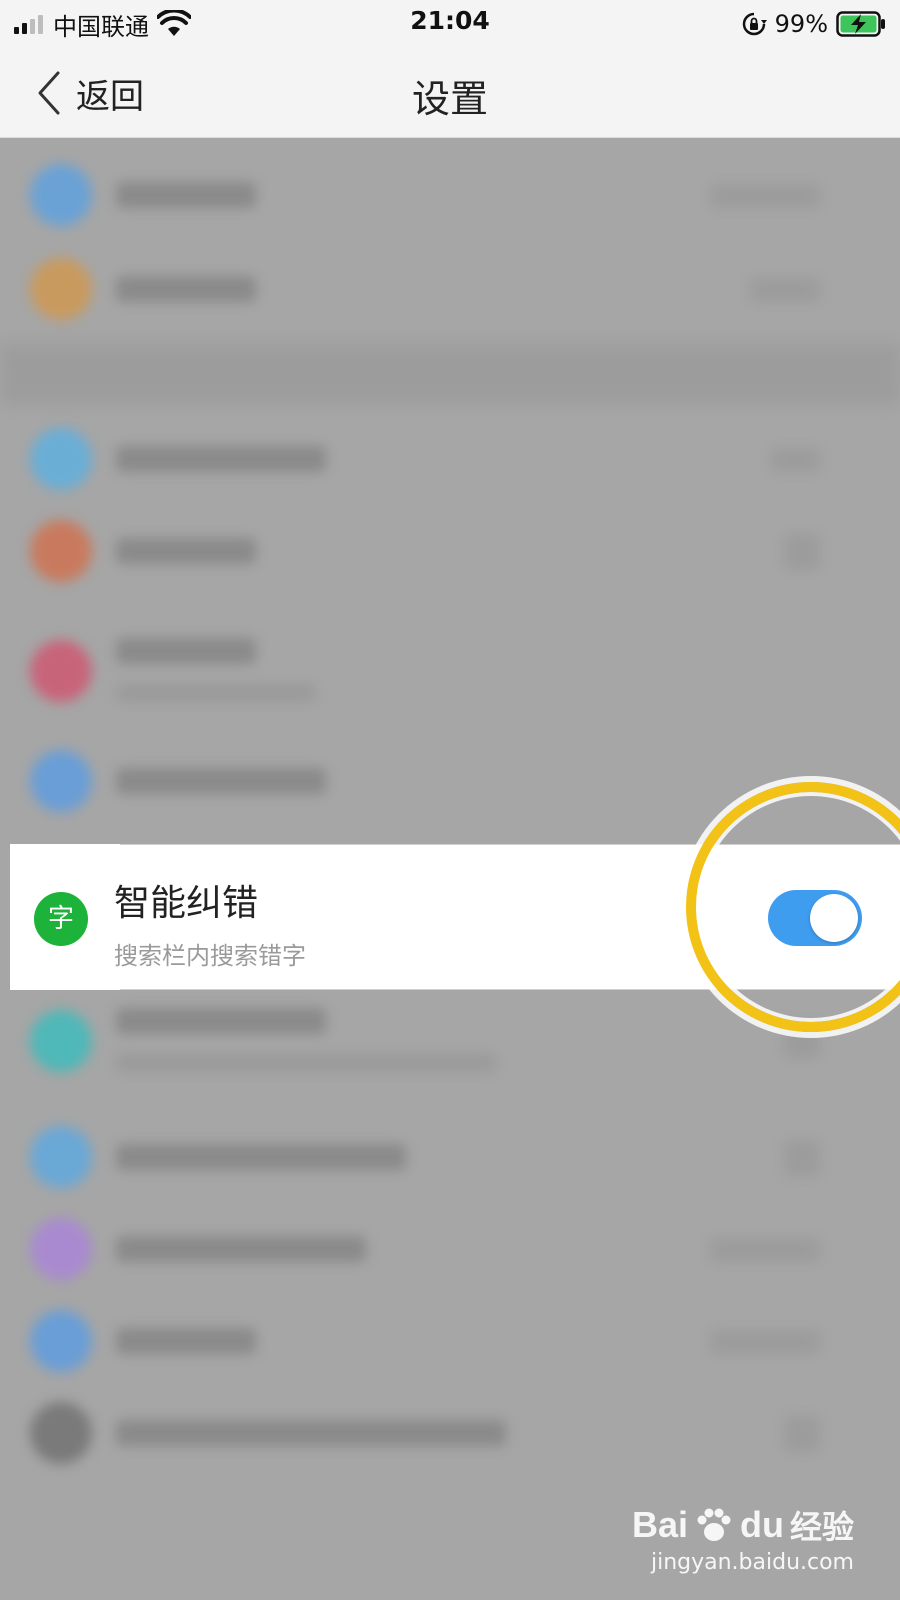 Image resolution: width=900 pixels, height=1600 pixels. What do you see at coordinates (714, 1524) in the screenshot?
I see `paw-icon` at bounding box center [714, 1524].